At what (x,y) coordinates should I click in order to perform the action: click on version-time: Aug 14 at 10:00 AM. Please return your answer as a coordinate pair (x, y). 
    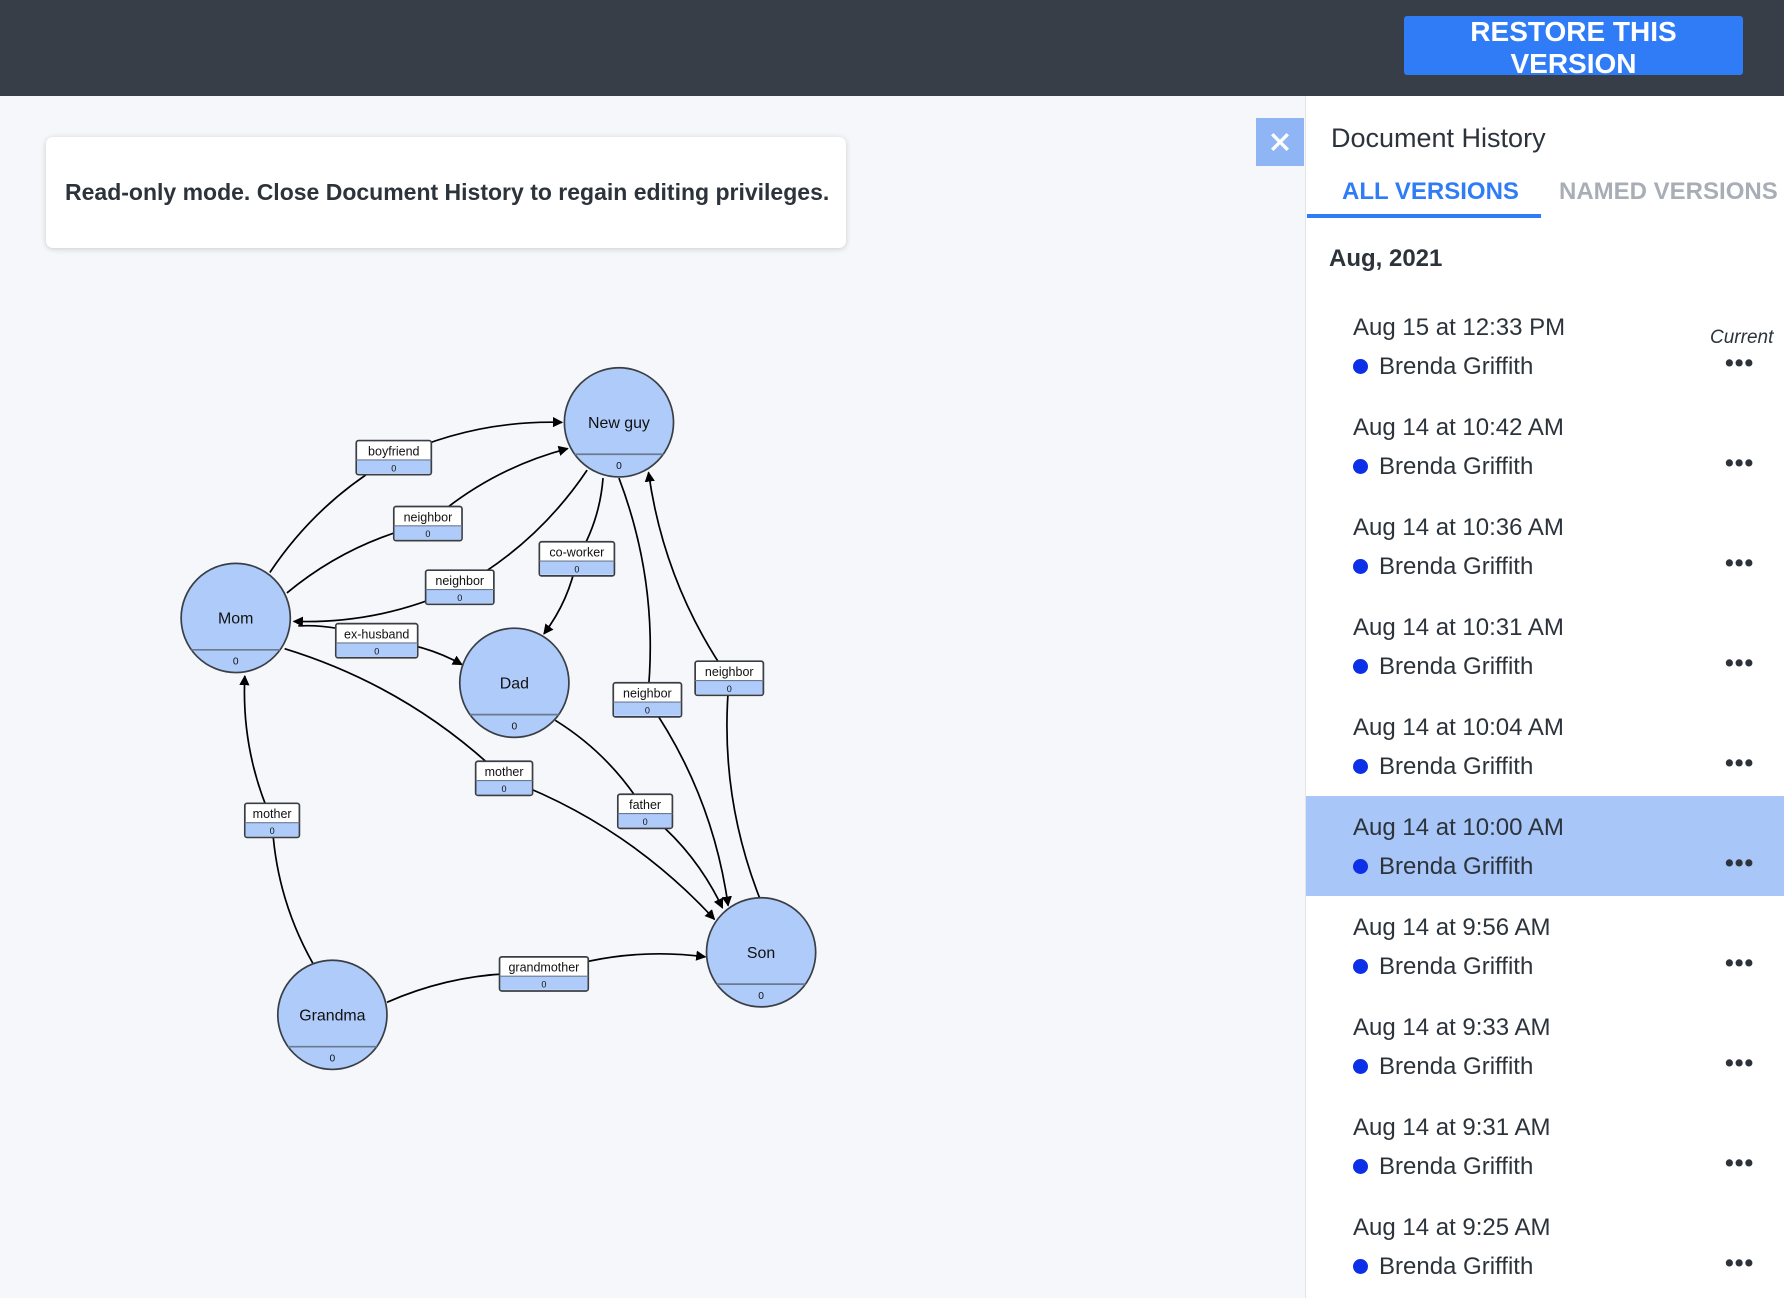
    Looking at the image, I should click on (1458, 827).